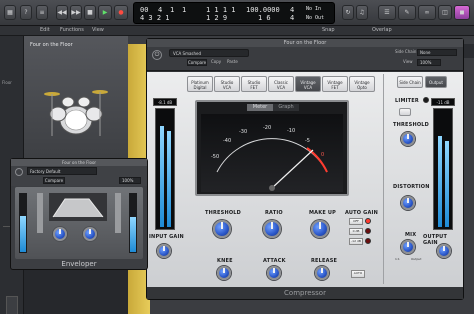  What do you see at coordinates (197, 62) in the screenshot?
I see `compare-button: Compare` at bounding box center [197, 62].